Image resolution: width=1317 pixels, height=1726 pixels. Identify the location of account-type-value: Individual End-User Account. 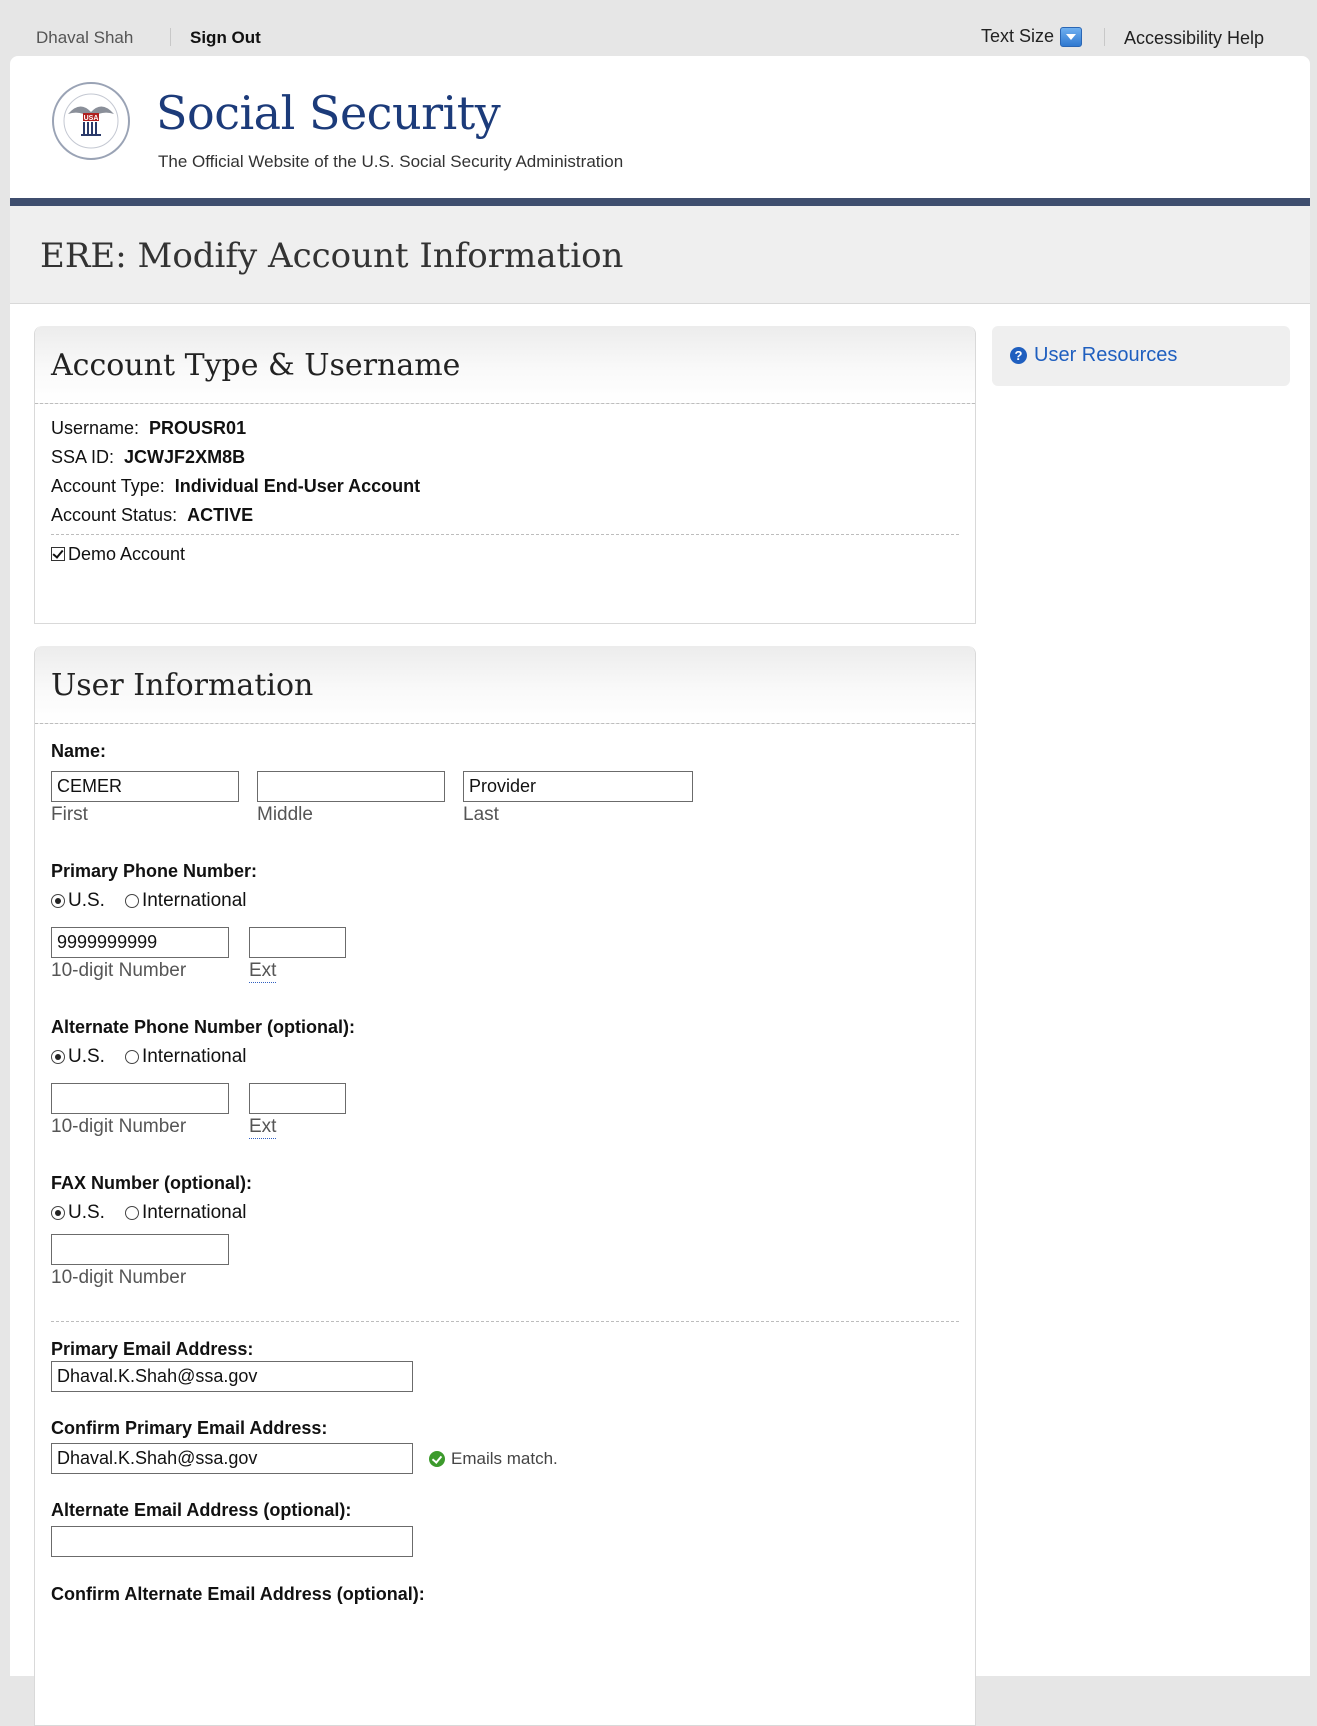
(297, 486).